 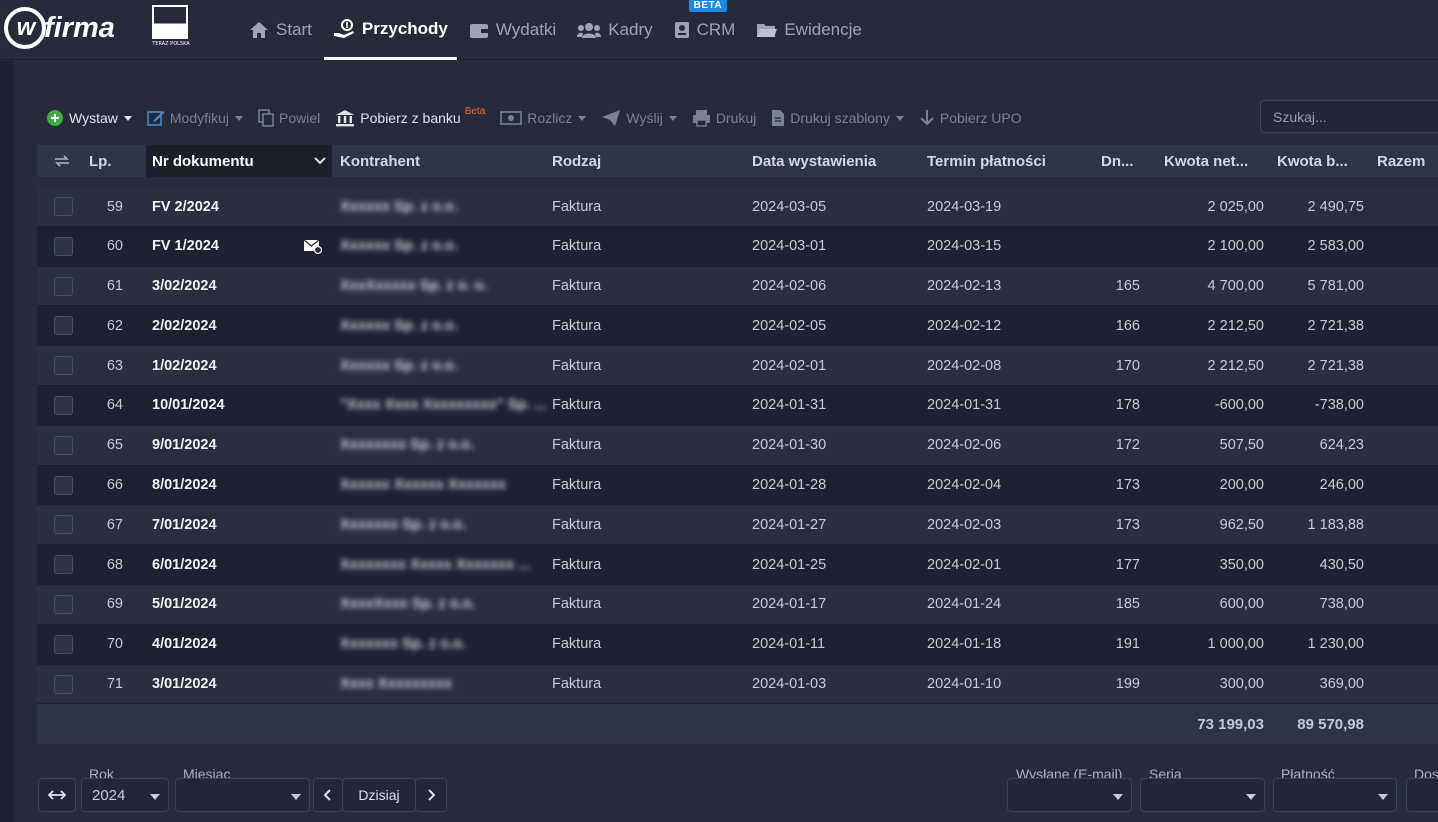 I want to click on today-button: Dzisiaj, so click(x=379, y=795).